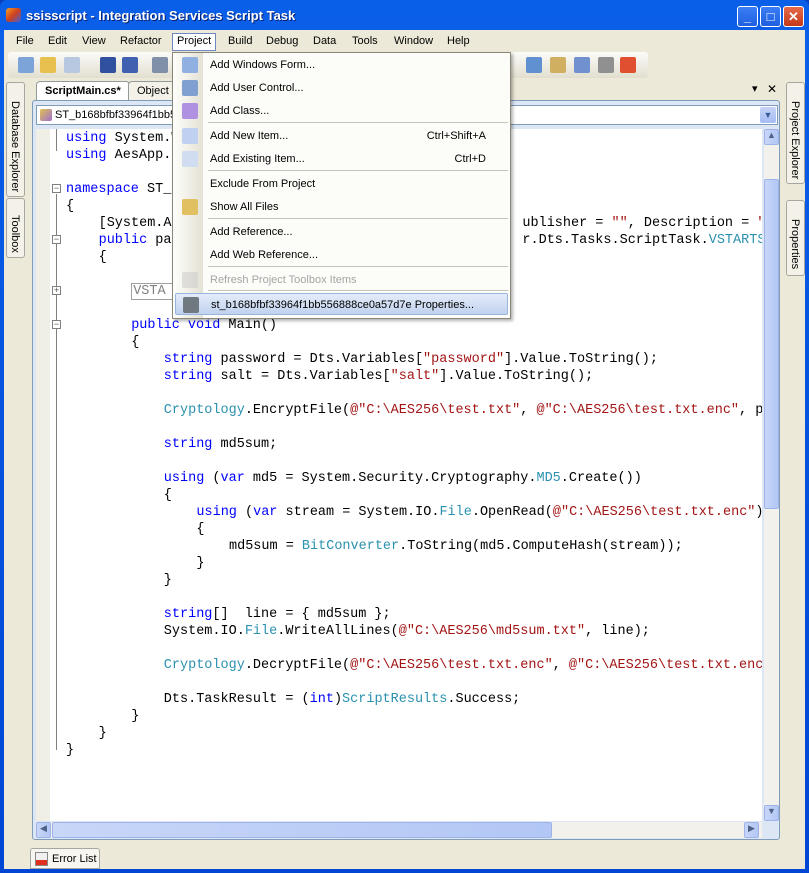  What do you see at coordinates (57, 41) in the screenshot?
I see `menu-edit: Edit` at bounding box center [57, 41].